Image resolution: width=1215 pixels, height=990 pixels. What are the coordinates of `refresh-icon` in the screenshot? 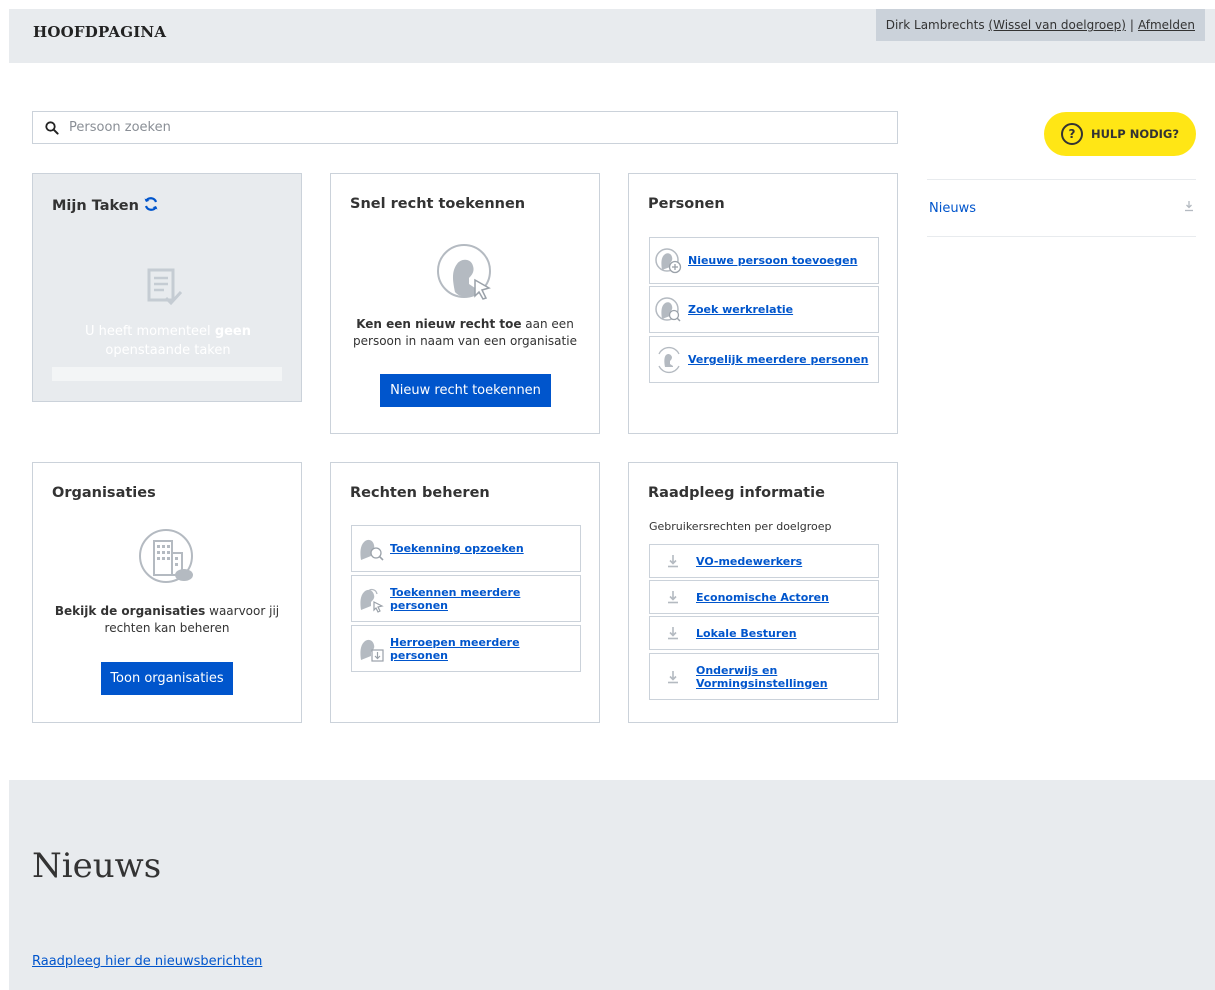 It's located at (151, 206).